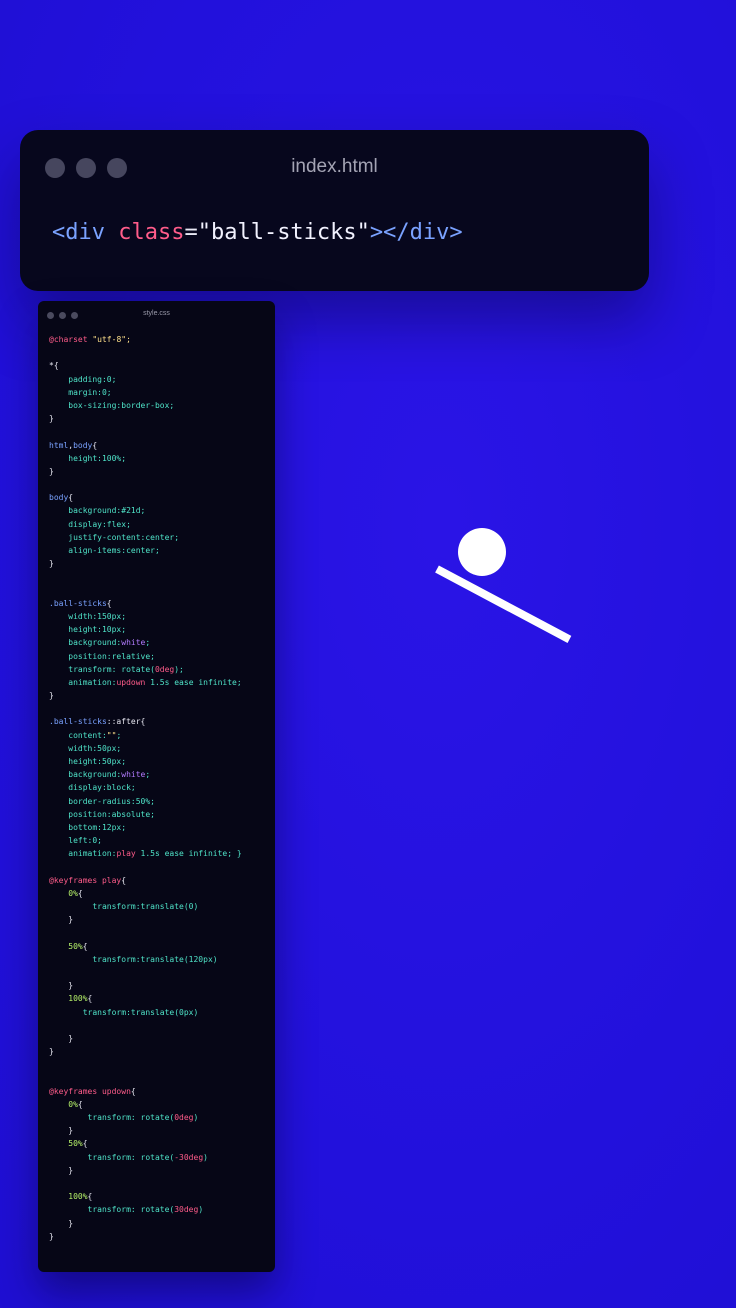 This screenshot has width=736, height=1308. Describe the element at coordinates (80, 392) in the screenshot. I see `code-token: margin:0;` at that location.